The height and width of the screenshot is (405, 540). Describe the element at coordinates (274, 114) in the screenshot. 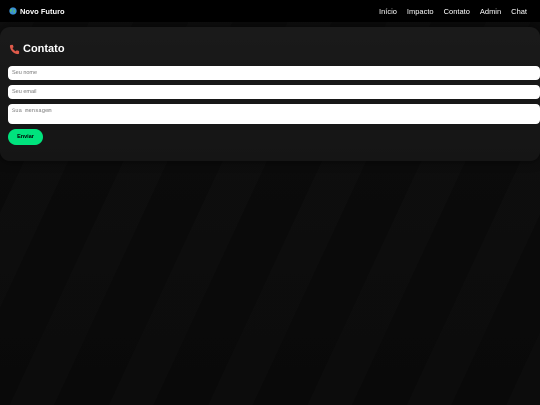

I see `message-textarea` at that location.